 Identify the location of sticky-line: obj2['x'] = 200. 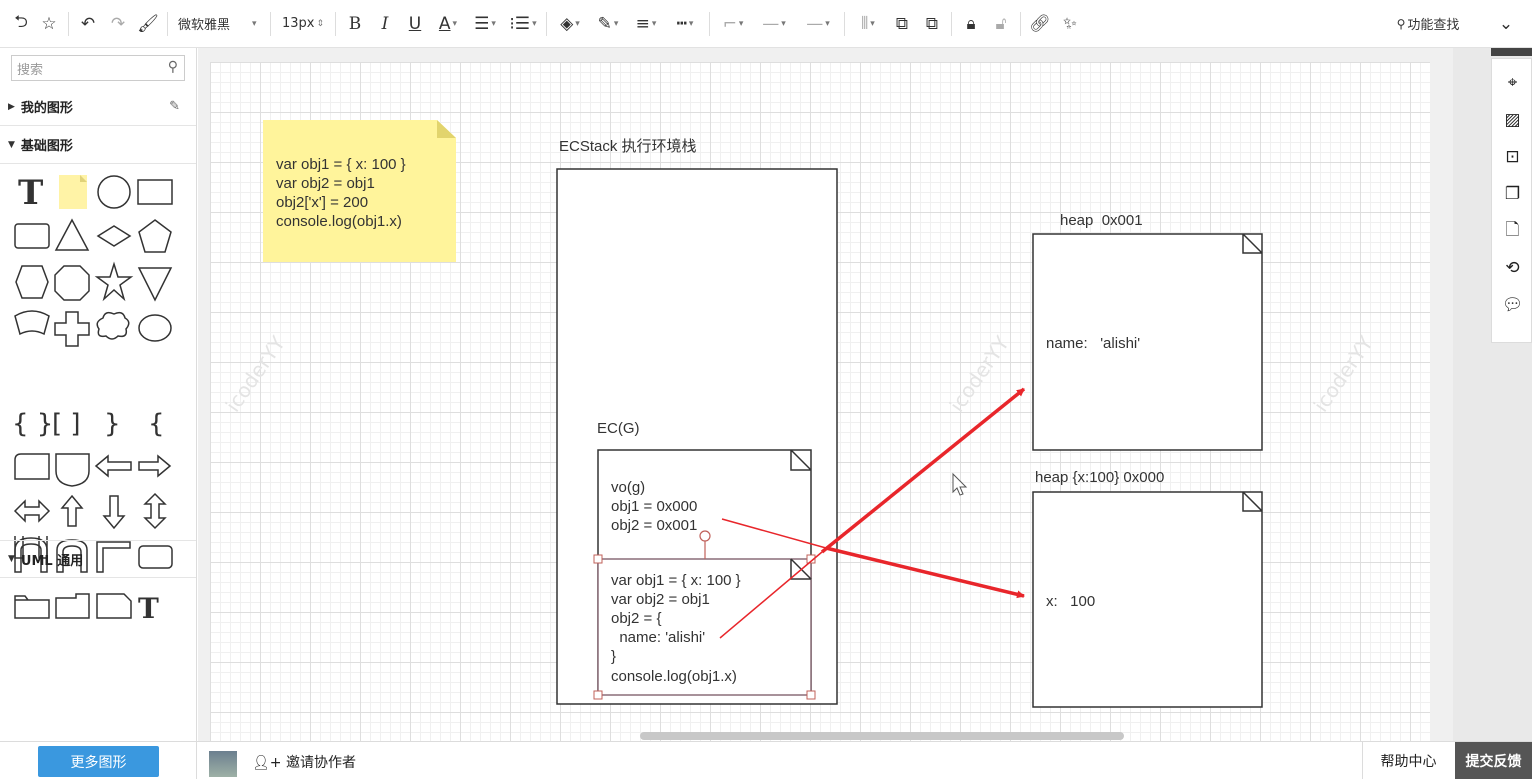
(322, 202).